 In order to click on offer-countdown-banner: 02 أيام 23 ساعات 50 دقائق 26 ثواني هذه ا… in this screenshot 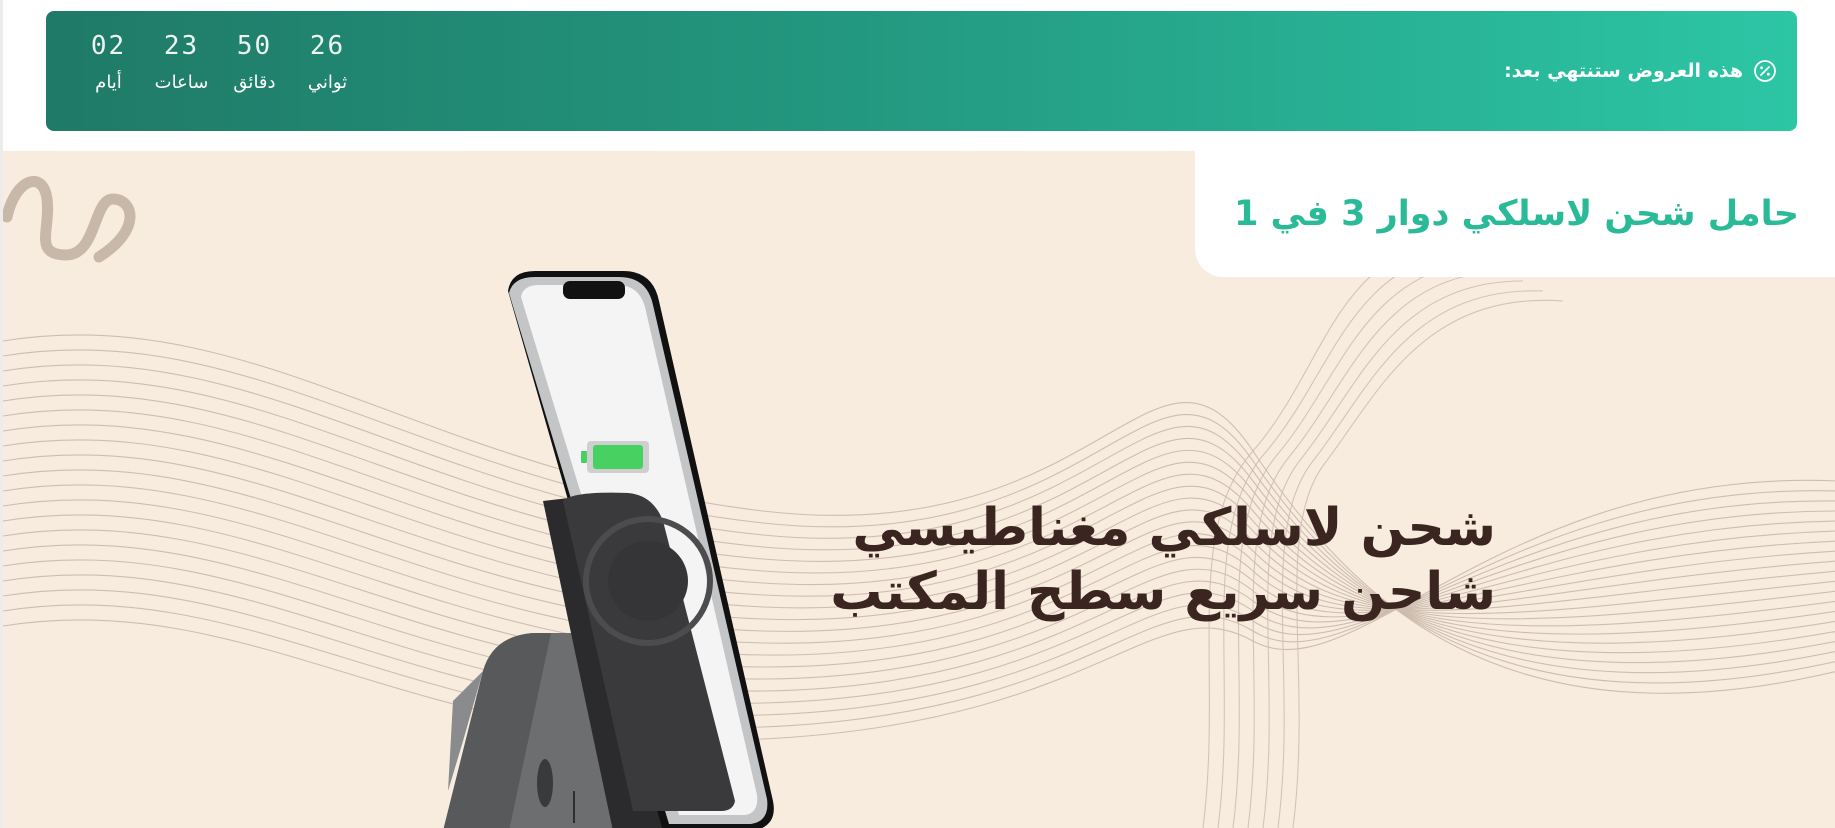, I will do `click(921, 71)`.